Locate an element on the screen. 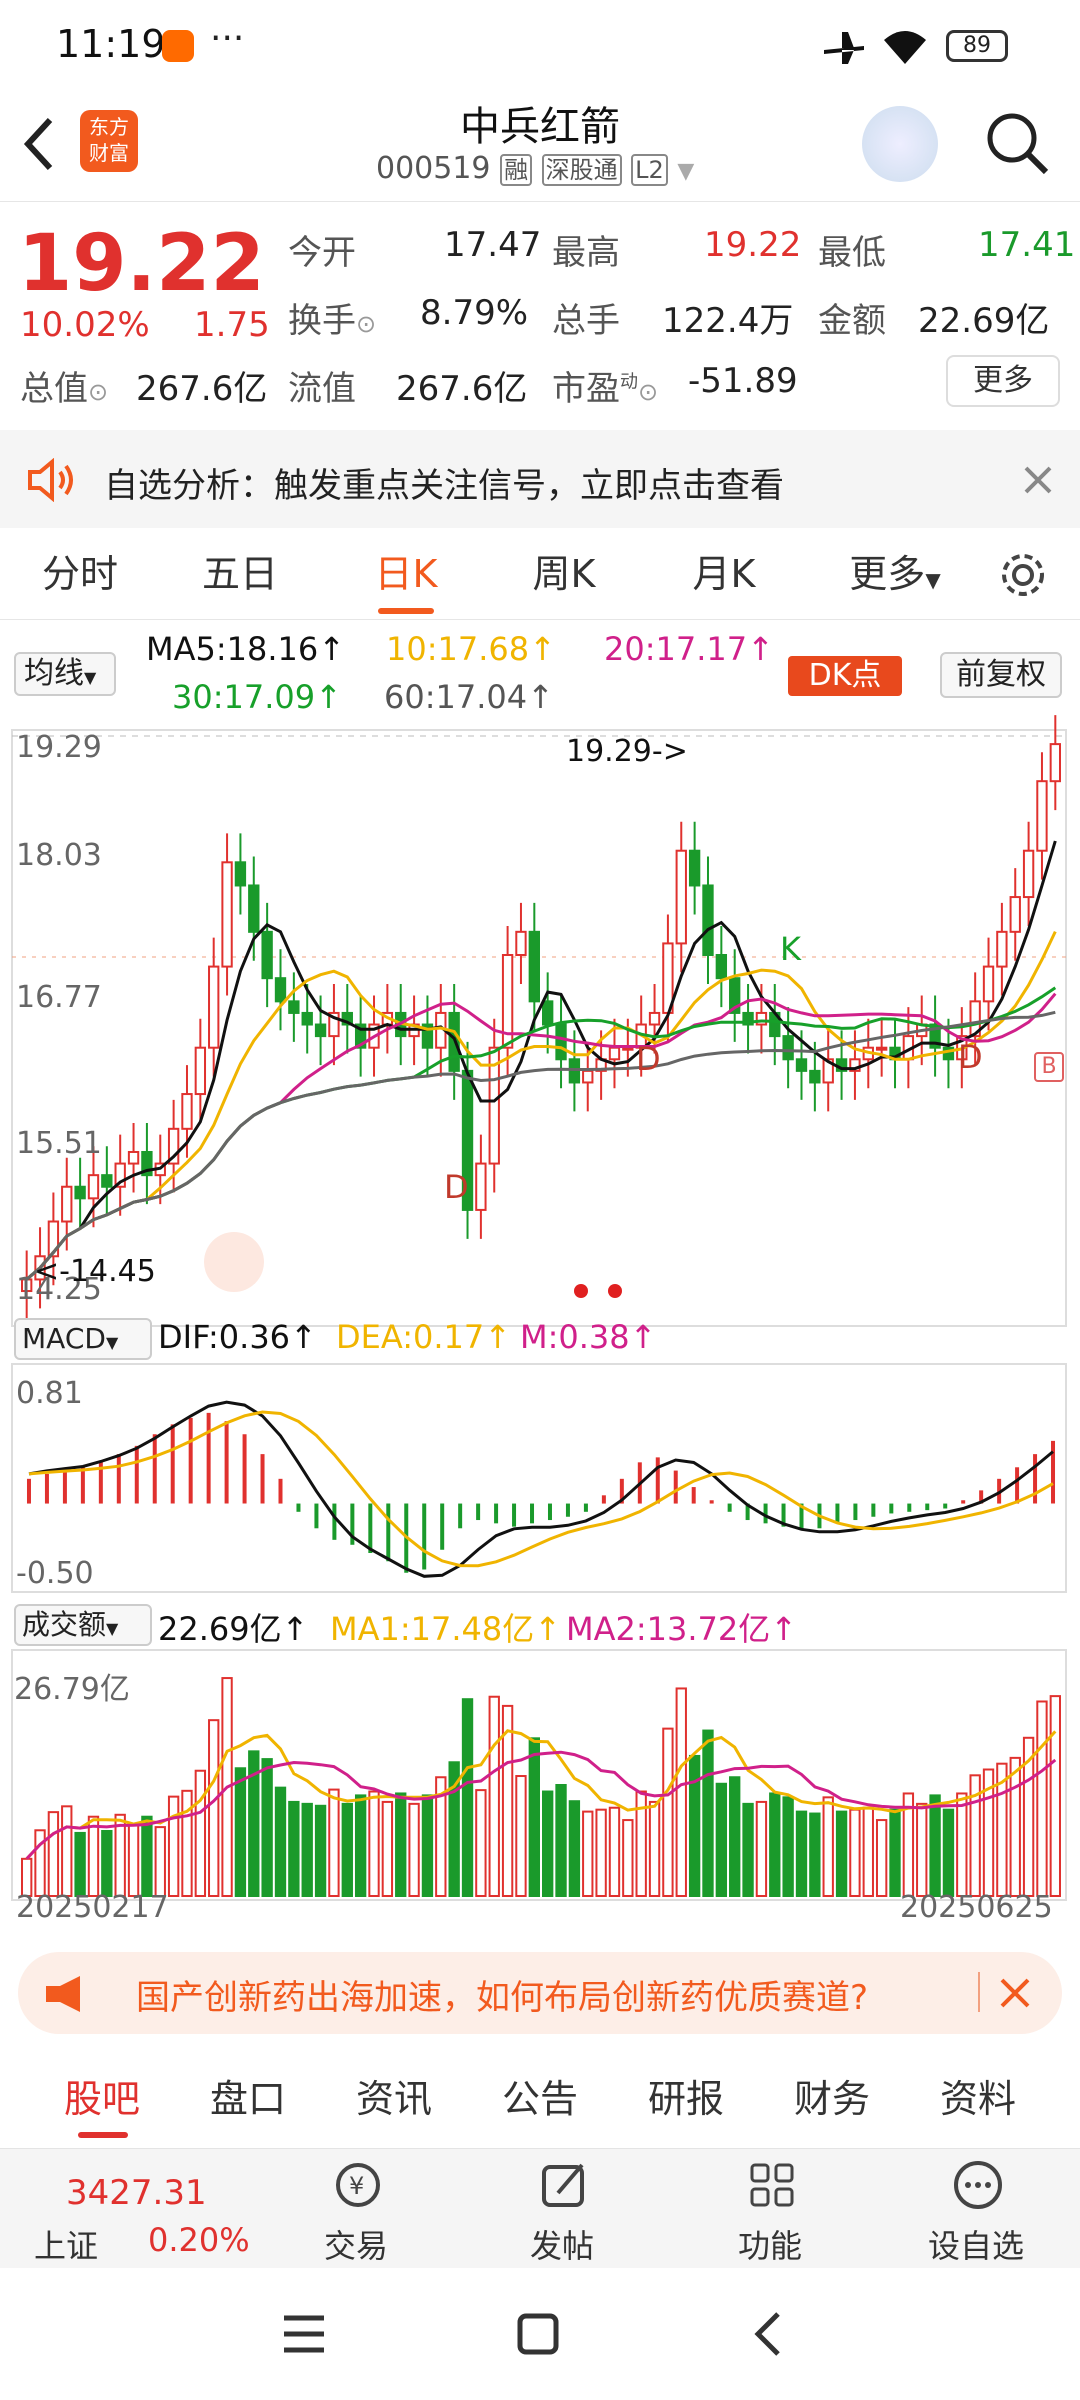  date-end: 20250625 is located at coordinates (976, 1907).